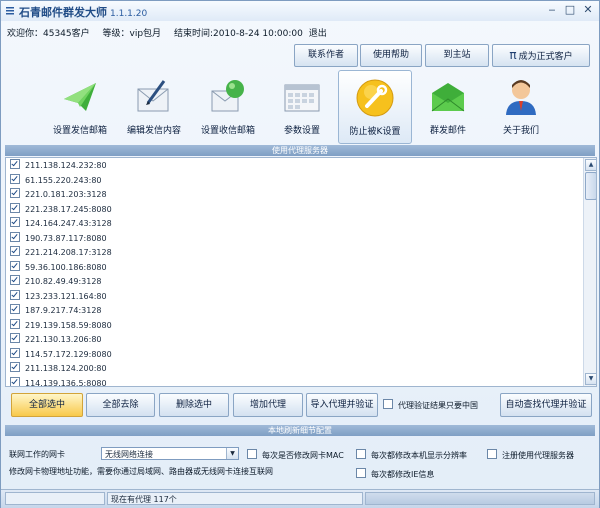 This screenshot has height=508, width=600. Describe the element at coordinates (300, 11) in the screenshot. I see `title-bar: 石青邮件群发大师 1.1.1.20 ‒ □ ✕` at that location.